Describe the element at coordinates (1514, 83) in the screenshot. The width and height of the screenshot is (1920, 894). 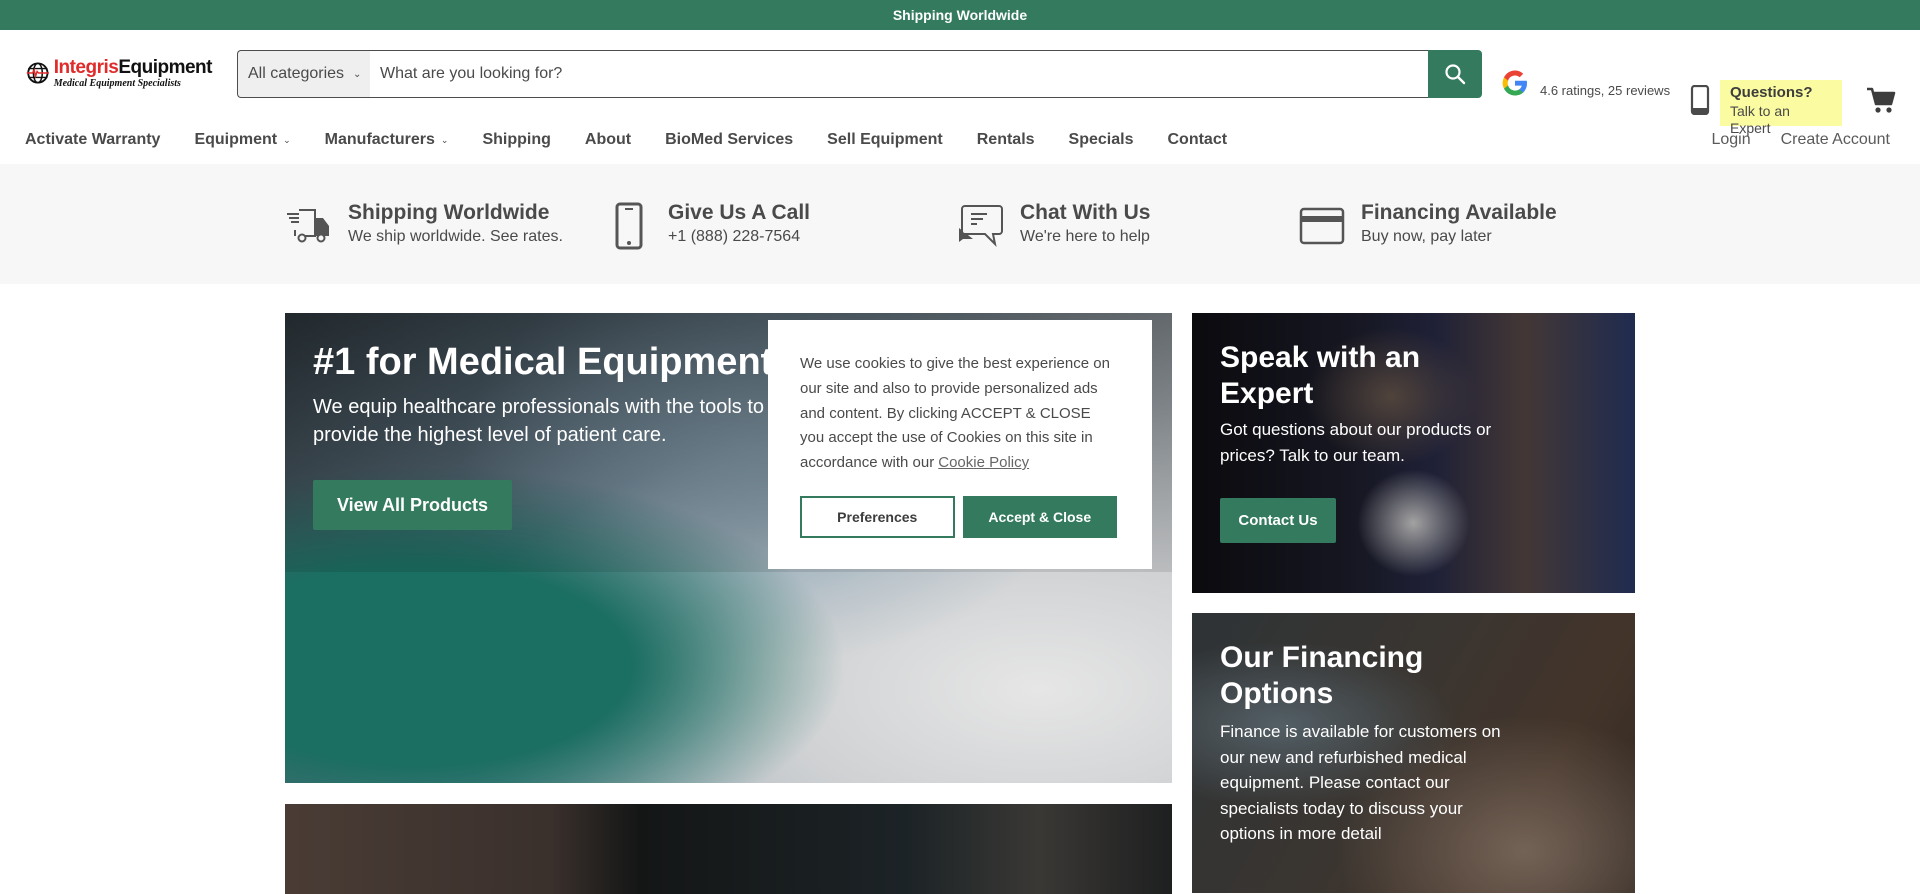
I see `google-logo-icon` at that location.